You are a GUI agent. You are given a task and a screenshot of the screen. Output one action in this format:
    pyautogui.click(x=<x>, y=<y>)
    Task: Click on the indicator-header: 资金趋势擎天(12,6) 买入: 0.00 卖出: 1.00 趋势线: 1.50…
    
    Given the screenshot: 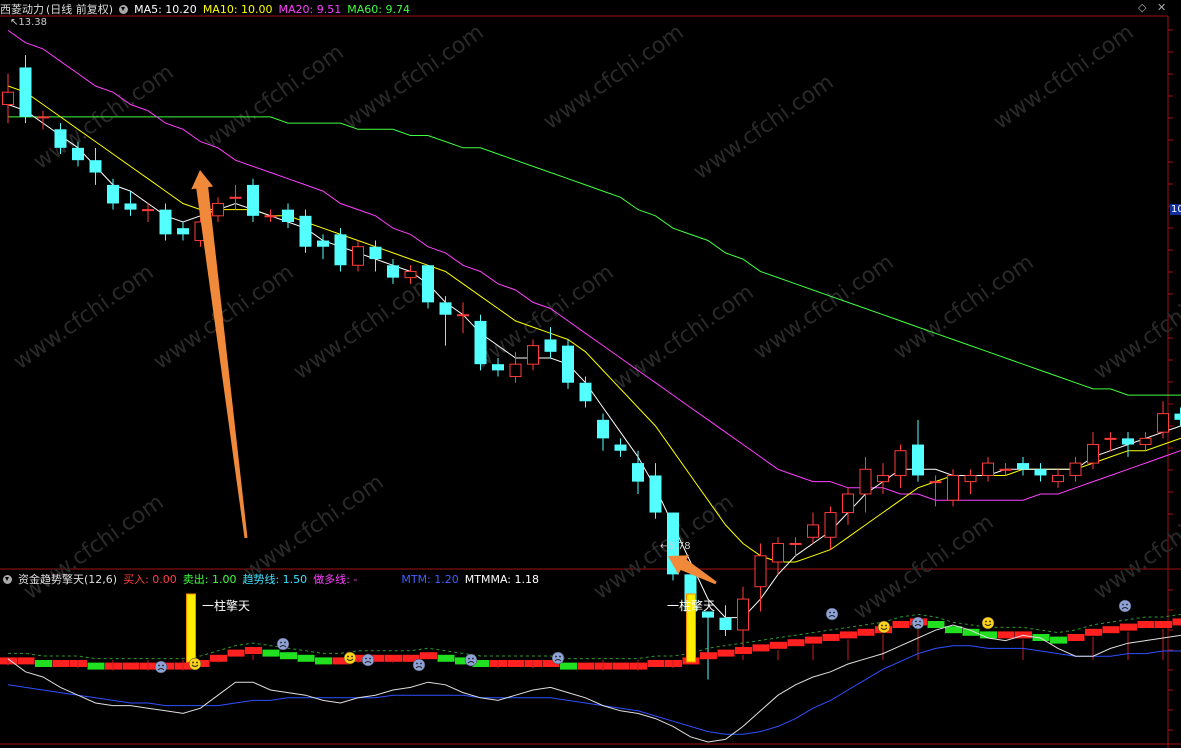 What is the action you would take?
    pyautogui.click(x=269, y=579)
    